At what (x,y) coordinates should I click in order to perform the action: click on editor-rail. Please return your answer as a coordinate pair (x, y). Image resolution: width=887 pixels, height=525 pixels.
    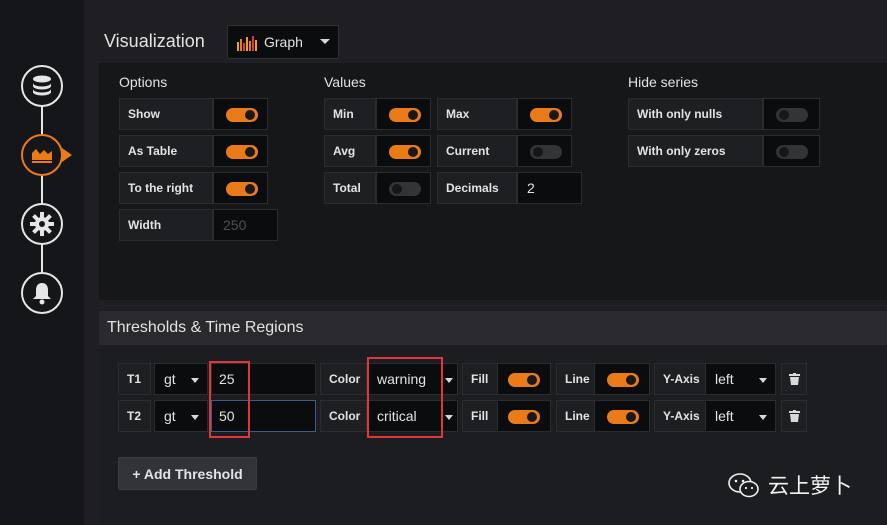
    Looking at the image, I should click on (42, 262).